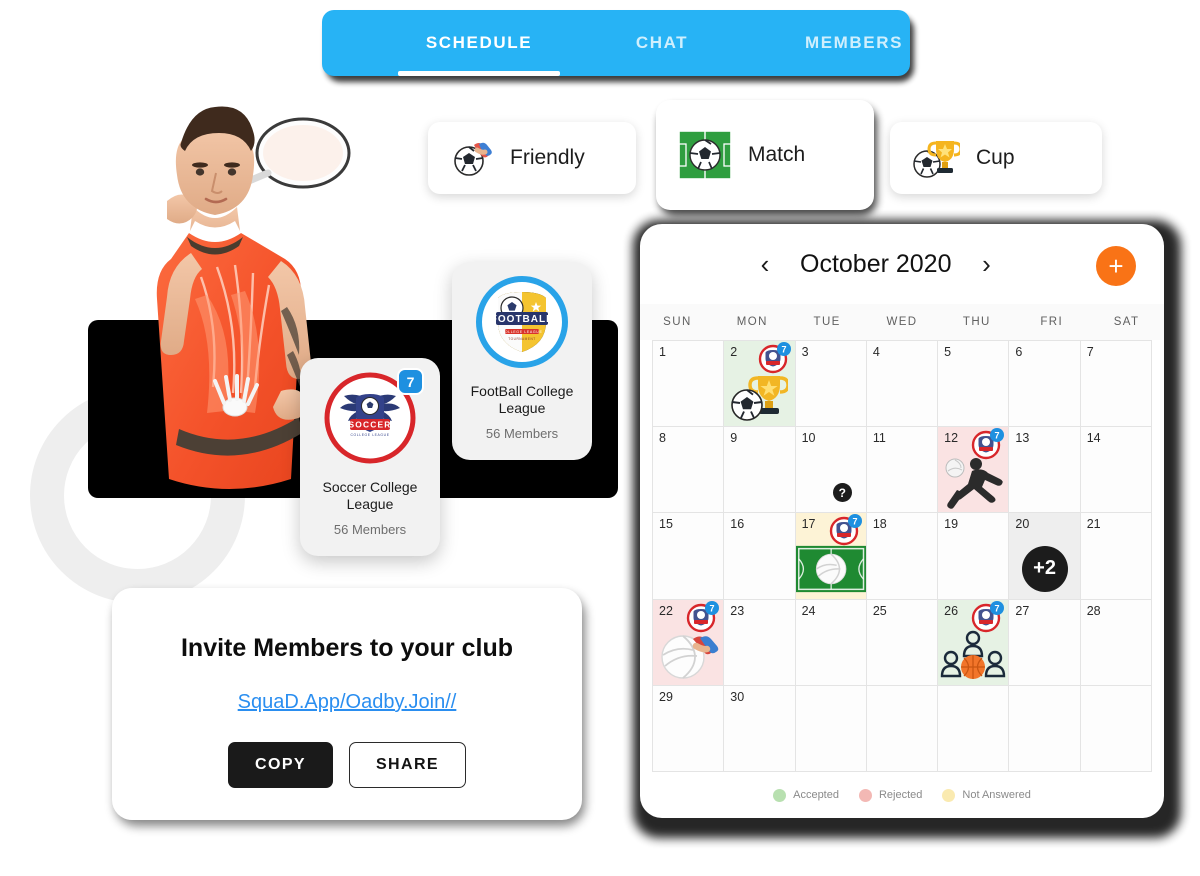  What do you see at coordinates (662, 43) in the screenshot?
I see `tab-chat: CHAT` at bounding box center [662, 43].